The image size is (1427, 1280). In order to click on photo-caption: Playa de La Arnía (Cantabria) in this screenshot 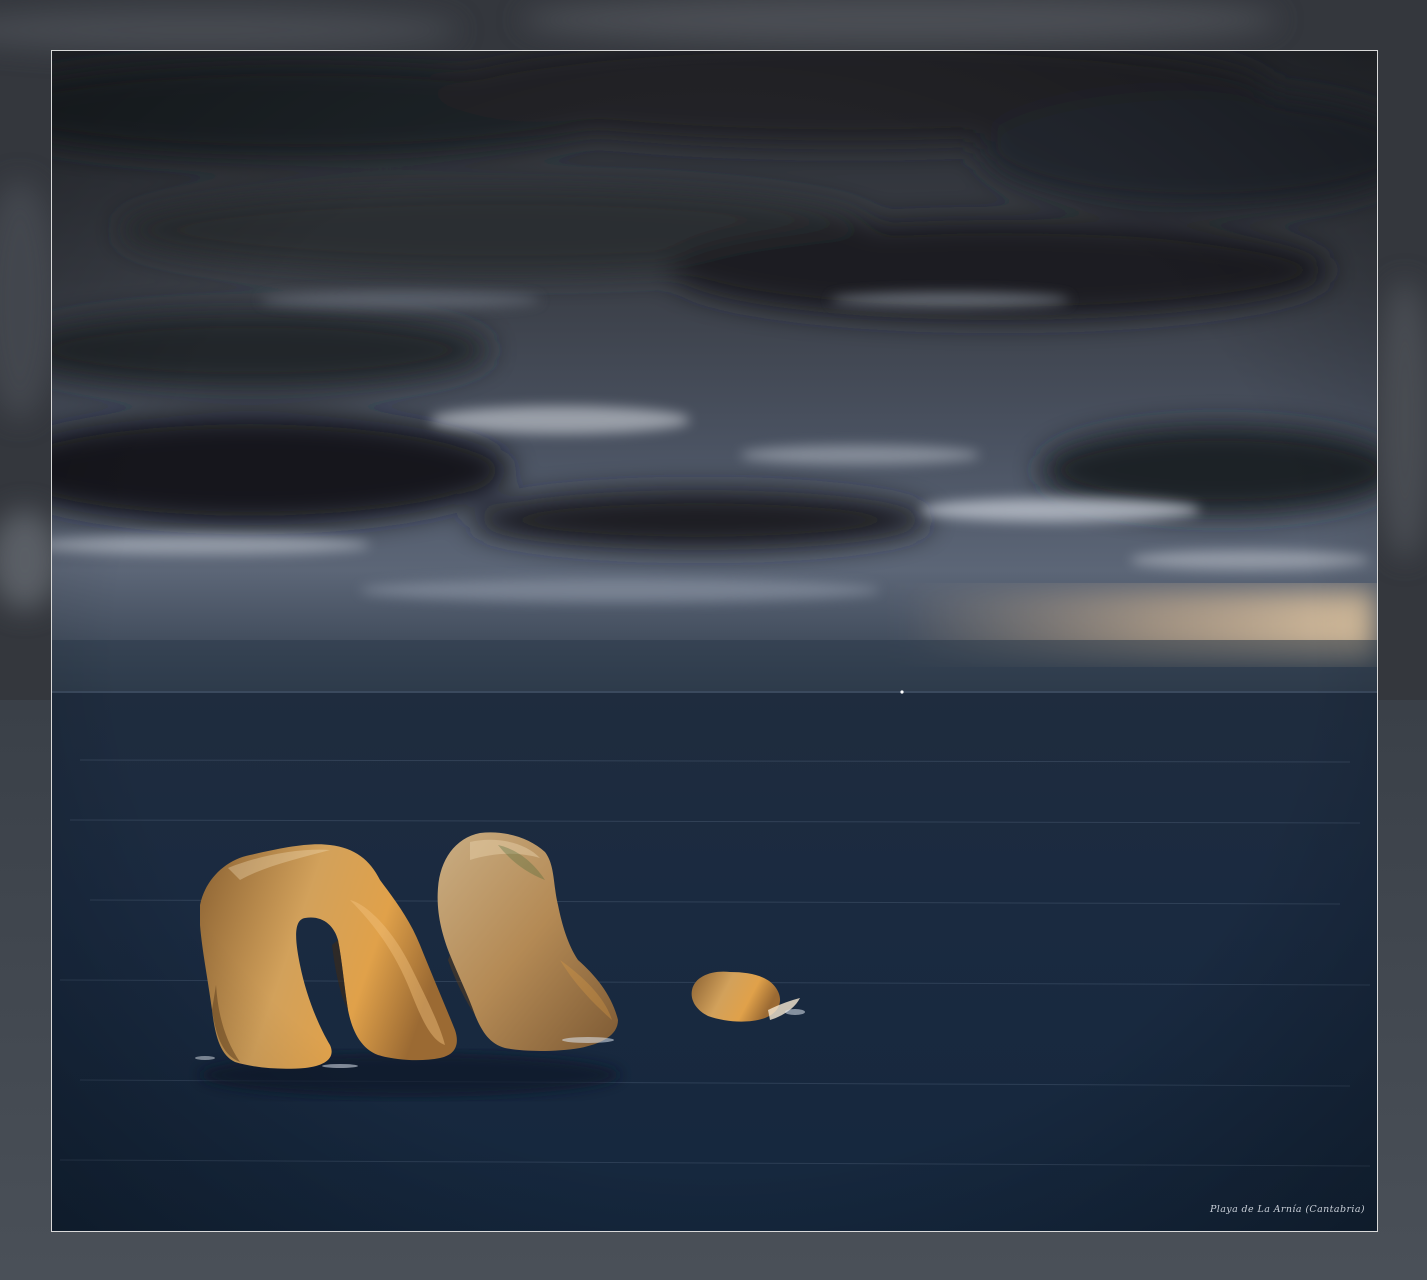, I will do `click(1287, 1209)`.